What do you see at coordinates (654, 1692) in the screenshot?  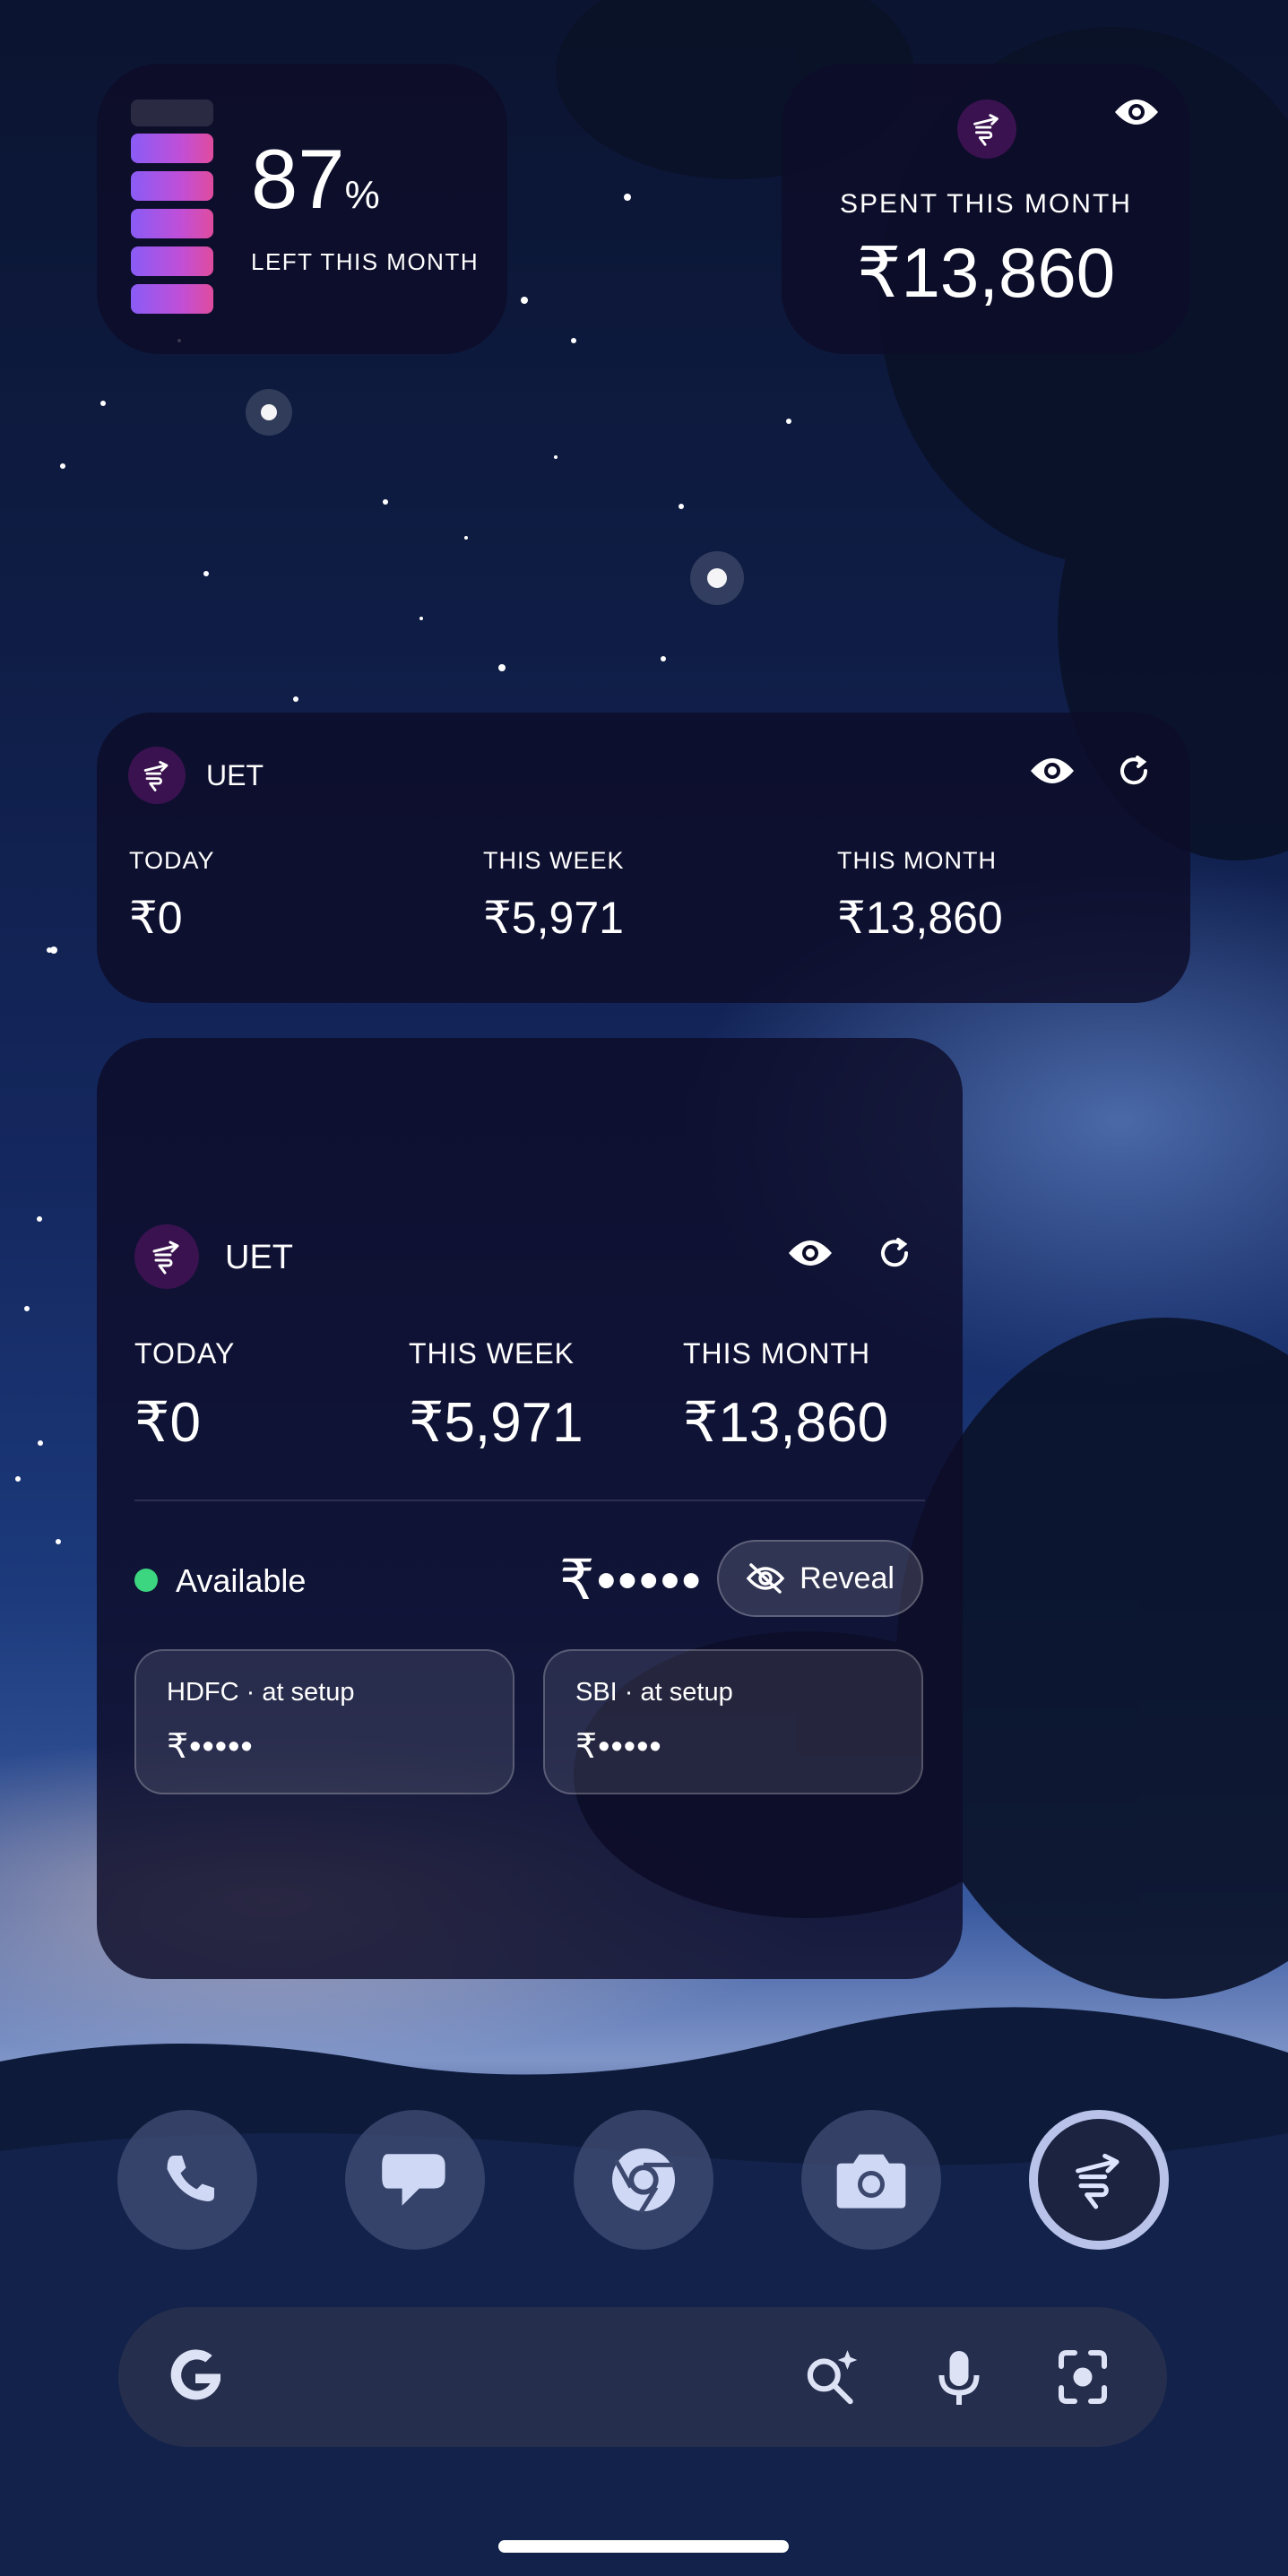 I see `account-name: SBI · at setup` at bounding box center [654, 1692].